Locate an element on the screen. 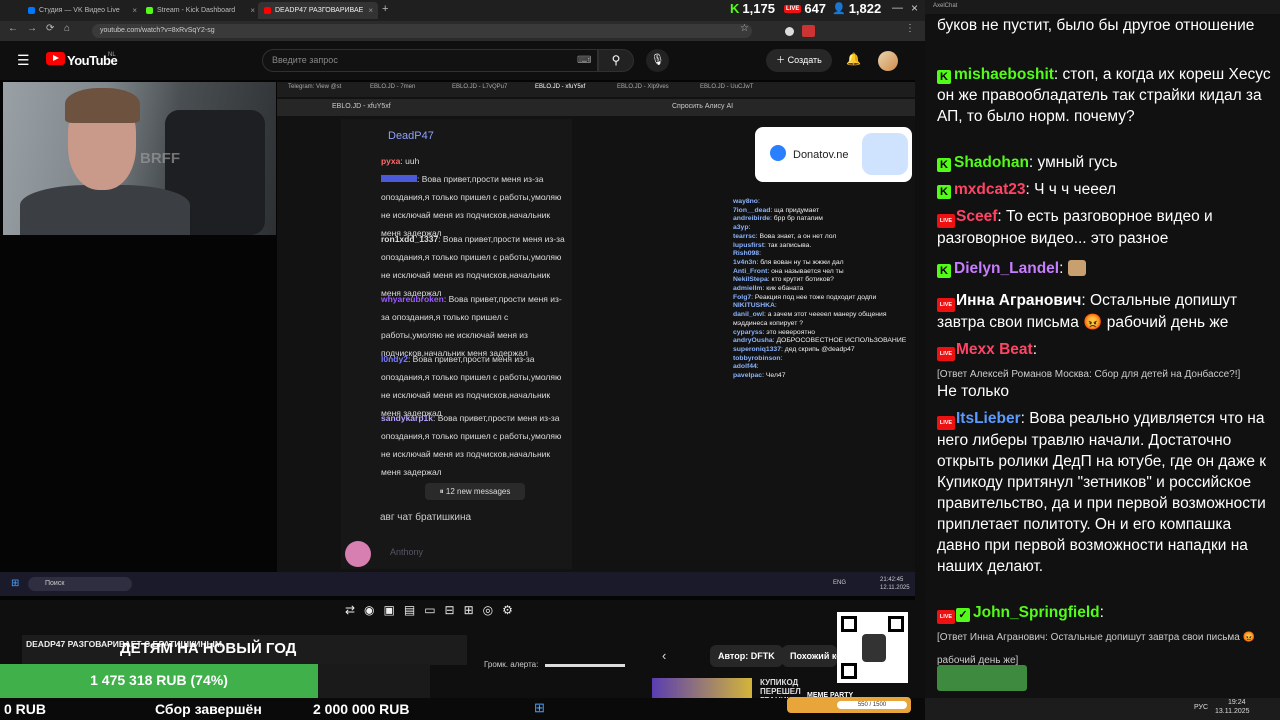 Image resolution: width=1280 pixels, height=720 pixels. overlay-chat-user: 7ion__dead is located at coordinates (752, 210).